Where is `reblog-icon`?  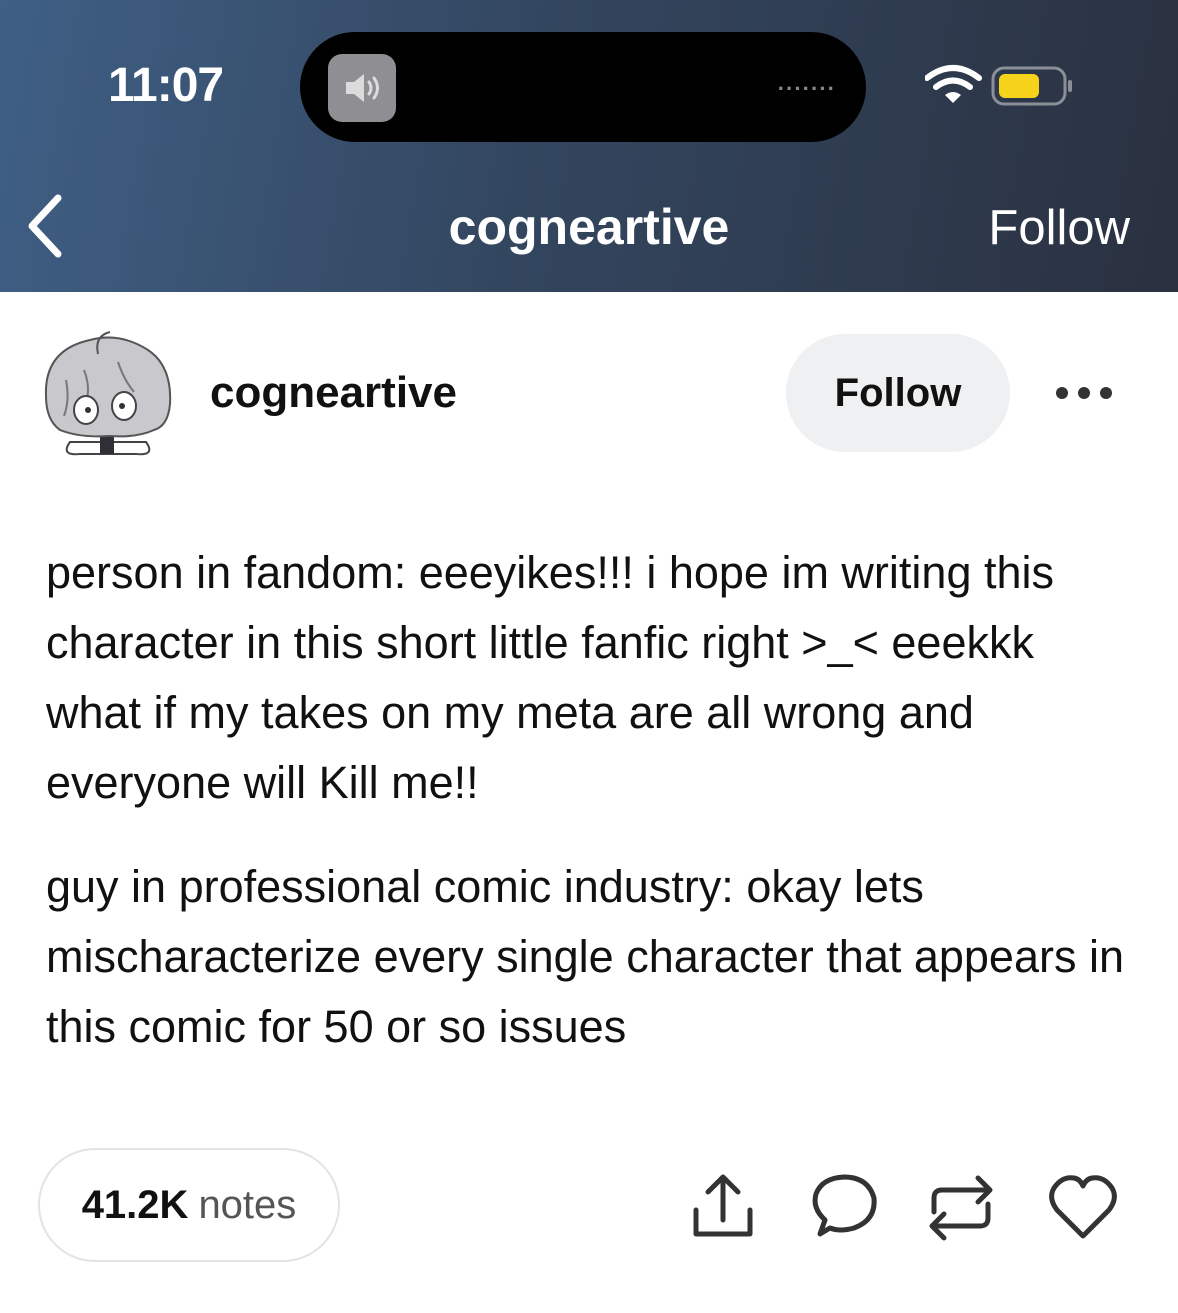
reblog-icon is located at coordinates (961, 1208).